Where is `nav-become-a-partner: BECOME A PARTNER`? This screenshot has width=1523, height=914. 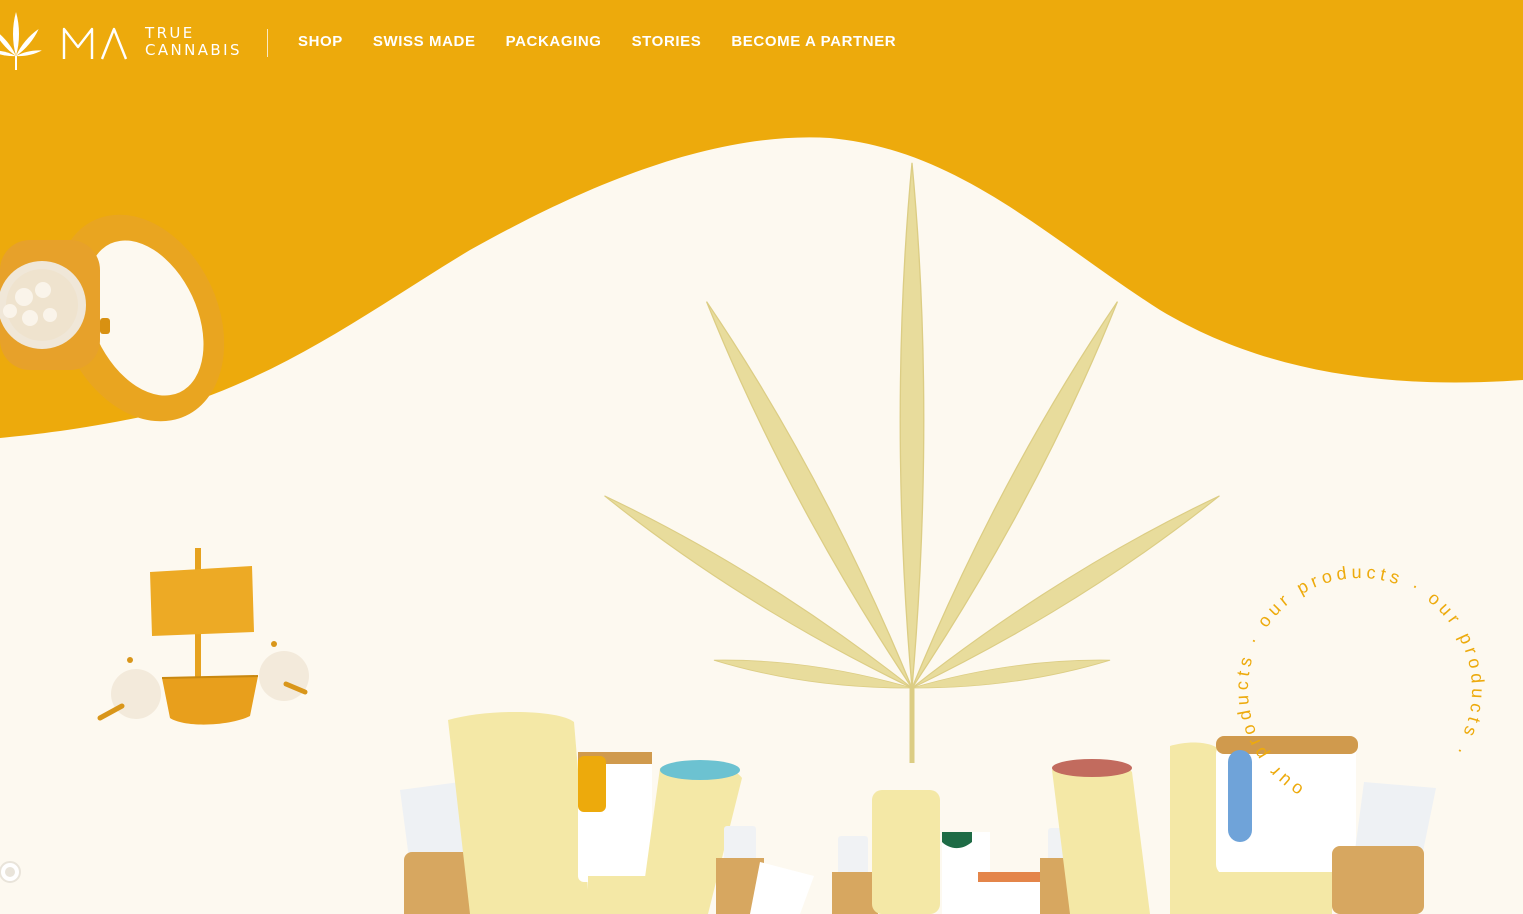 nav-become-a-partner: BECOME A PARTNER is located at coordinates (813, 42).